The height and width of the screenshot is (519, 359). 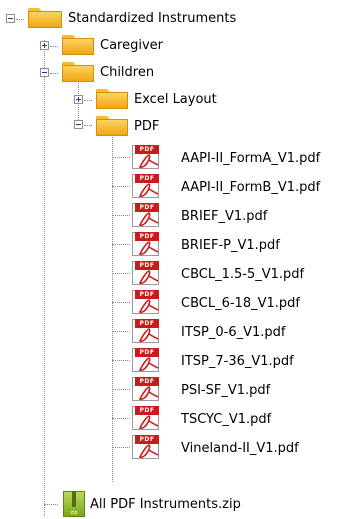 I want to click on tree-node-label: ITSP_0-6_V1.pdf, so click(x=233, y=332).